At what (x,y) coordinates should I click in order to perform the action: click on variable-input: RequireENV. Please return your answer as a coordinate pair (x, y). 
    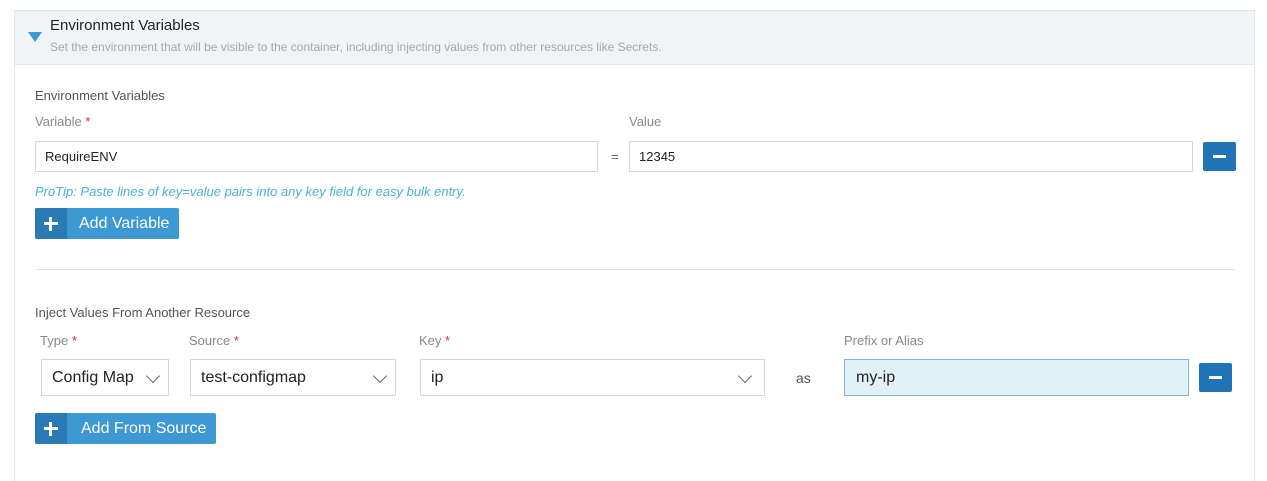
    Looking at the image, I should click on (316, 156).